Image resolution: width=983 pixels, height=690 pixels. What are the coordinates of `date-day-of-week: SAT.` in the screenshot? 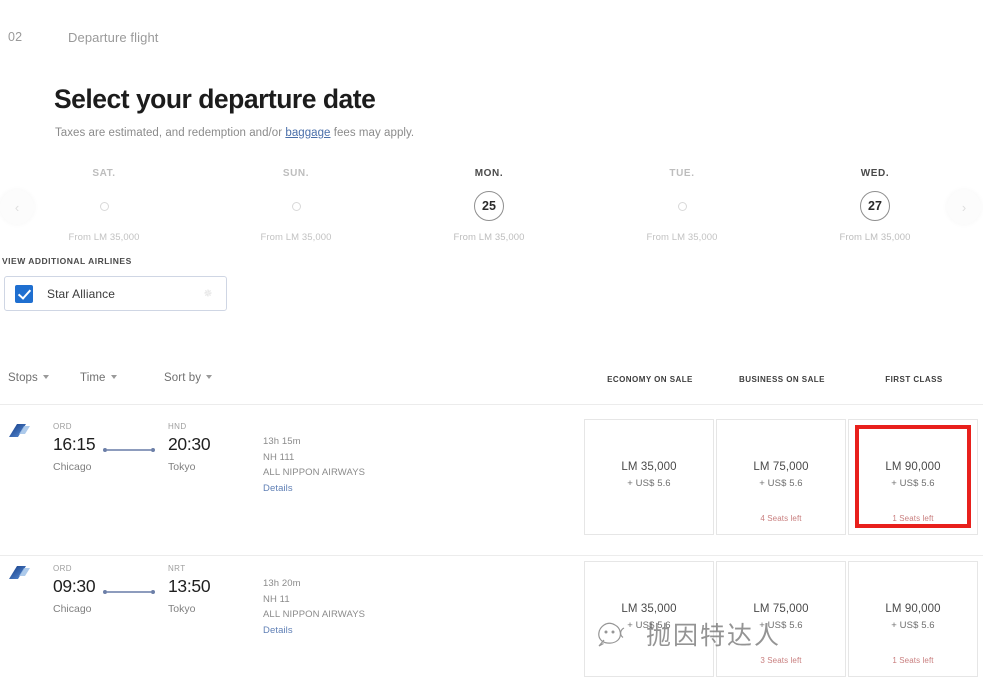 It's located at (104, 173).